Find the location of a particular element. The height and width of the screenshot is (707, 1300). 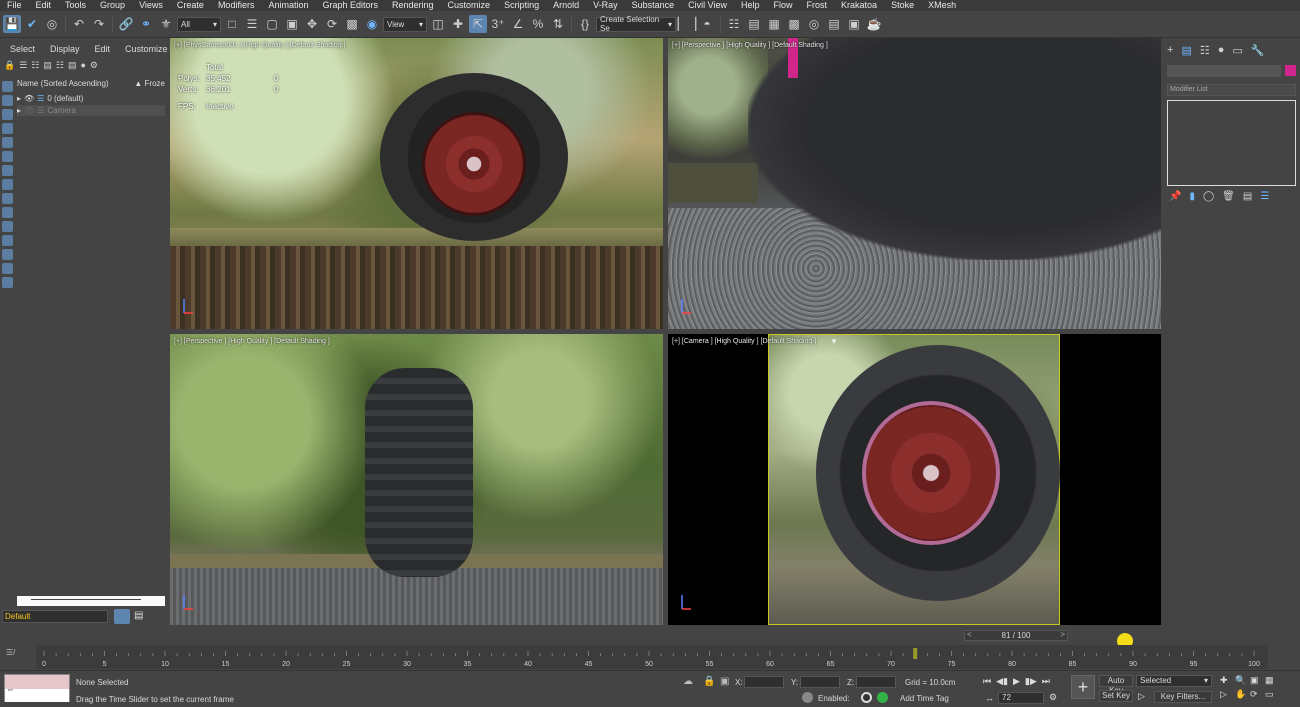

play-icon: ▶ is located at coordinates (1016, 681).